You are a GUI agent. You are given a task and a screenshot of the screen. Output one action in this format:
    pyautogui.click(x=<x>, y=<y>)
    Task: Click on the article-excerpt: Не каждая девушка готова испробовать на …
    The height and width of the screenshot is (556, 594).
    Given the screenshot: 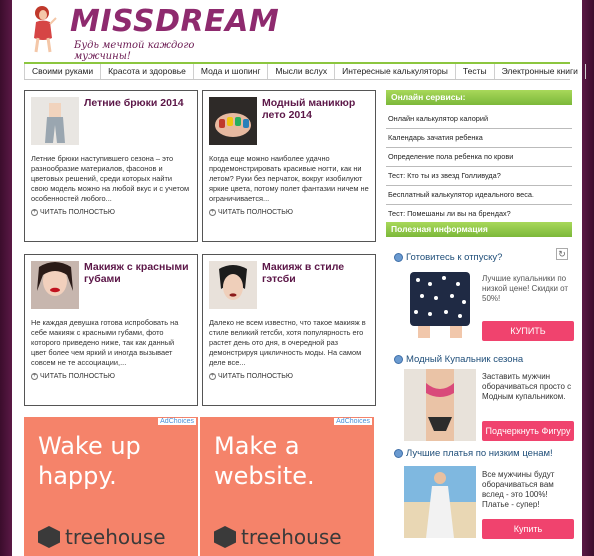 What is the action you would take?
    pyautogui.click(x=105, y=342)
    